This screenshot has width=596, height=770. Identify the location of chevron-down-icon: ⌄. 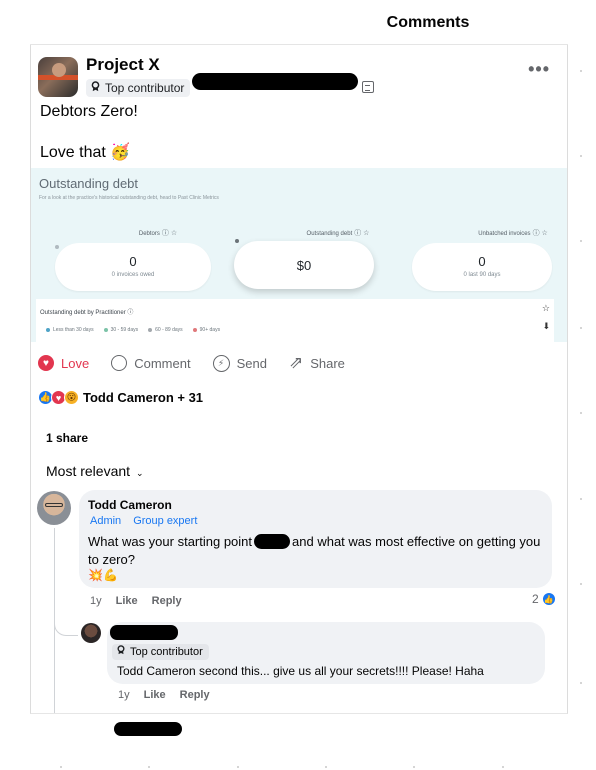
(140, 473).